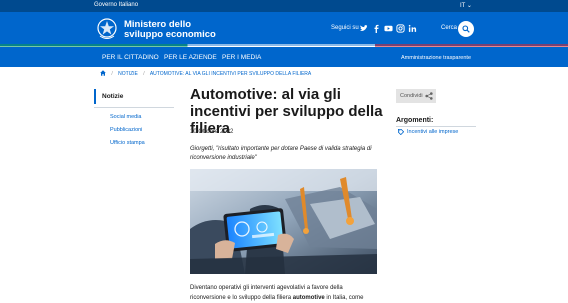  I want to click on nav-item-cittadino: PER IL CITTADINO, so click(130, 57).